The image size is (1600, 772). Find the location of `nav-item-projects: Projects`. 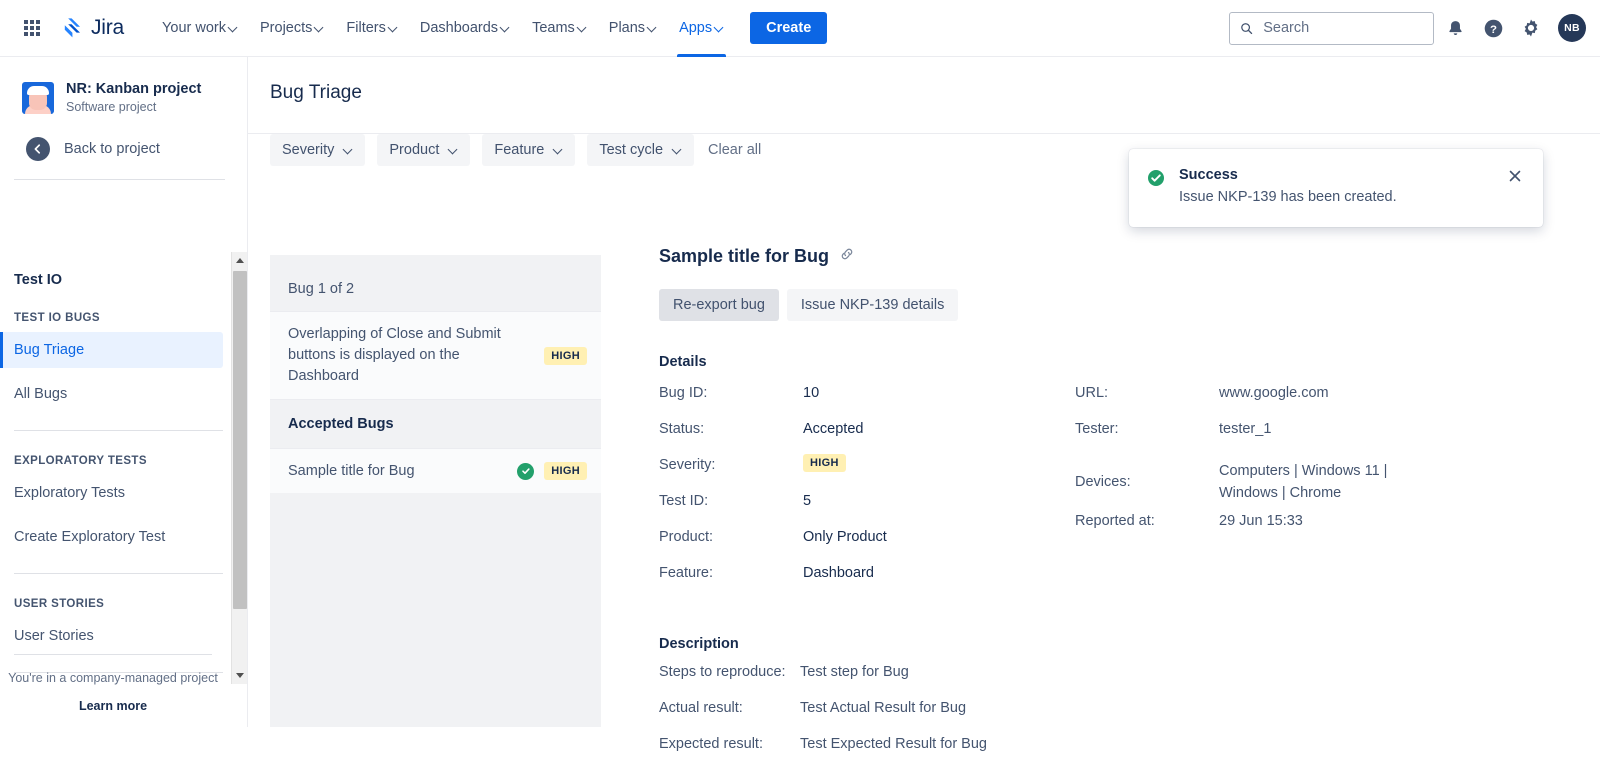

nav-item-projects: Projects is located at coordinates (292, 28).